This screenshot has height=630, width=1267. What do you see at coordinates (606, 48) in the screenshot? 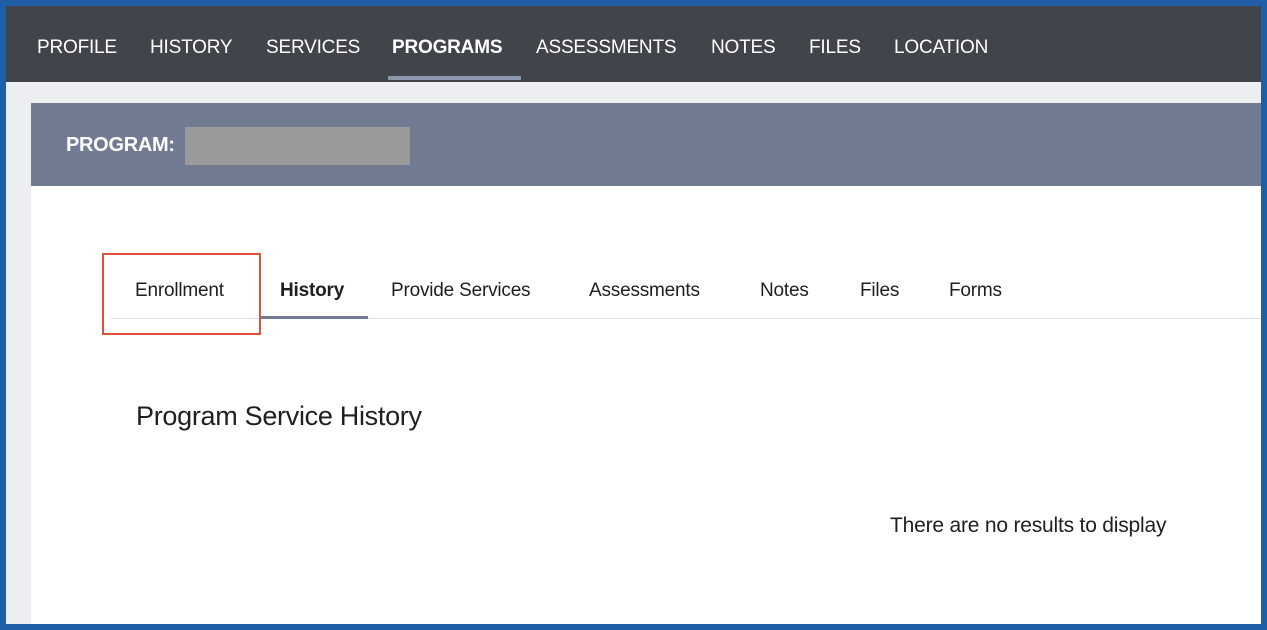
I see `topnav-tab-assessments: ASSESSMENTS` at bounding box center [606, 48].